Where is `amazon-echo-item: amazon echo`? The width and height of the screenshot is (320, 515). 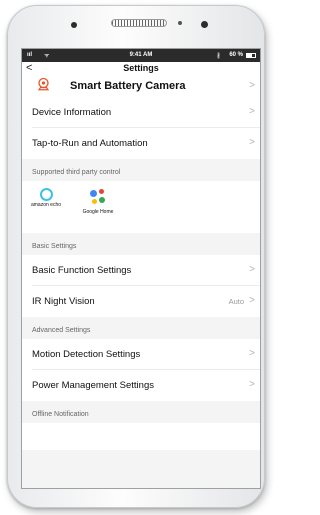 amazon-echo-item: amazon echo is located at coordinates (46, 198).